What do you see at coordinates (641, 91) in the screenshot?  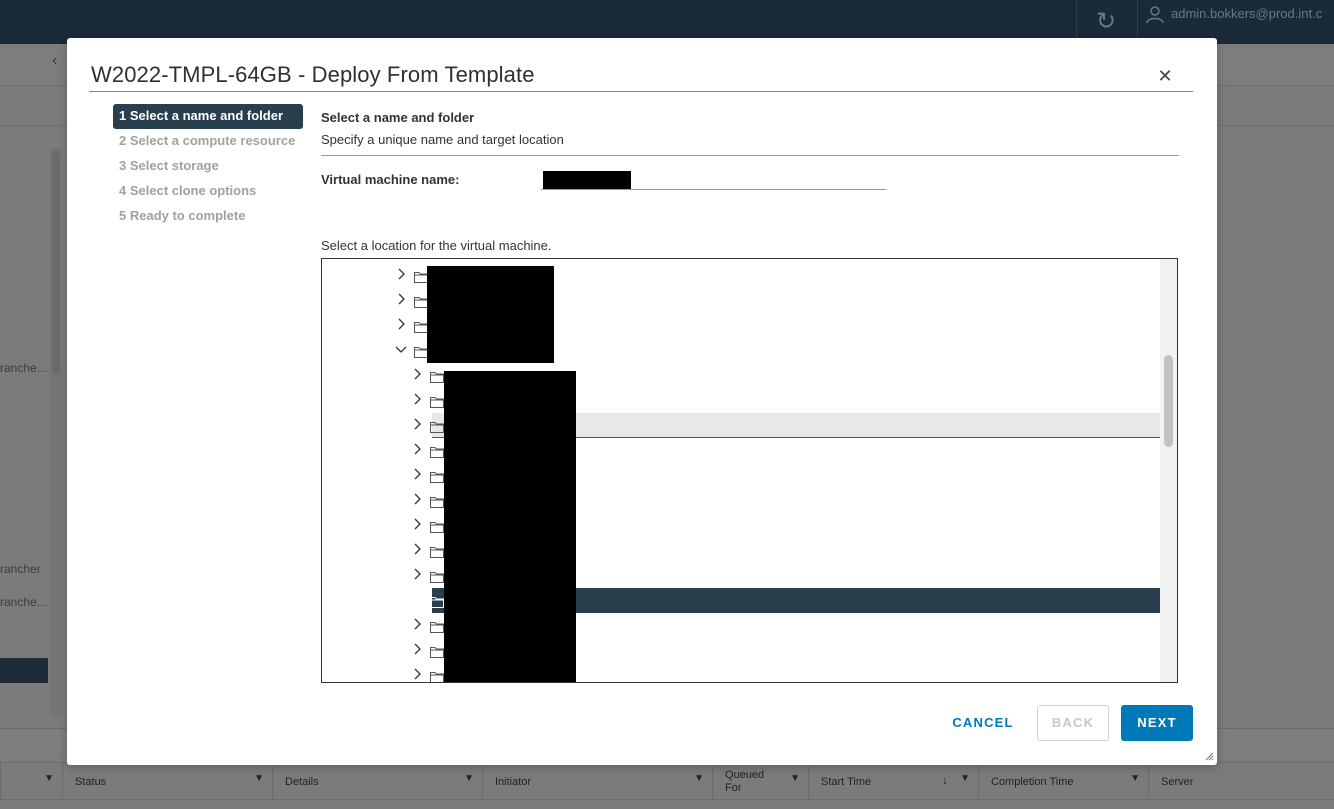 I see `title-divider` at bounding box center [641, 91].